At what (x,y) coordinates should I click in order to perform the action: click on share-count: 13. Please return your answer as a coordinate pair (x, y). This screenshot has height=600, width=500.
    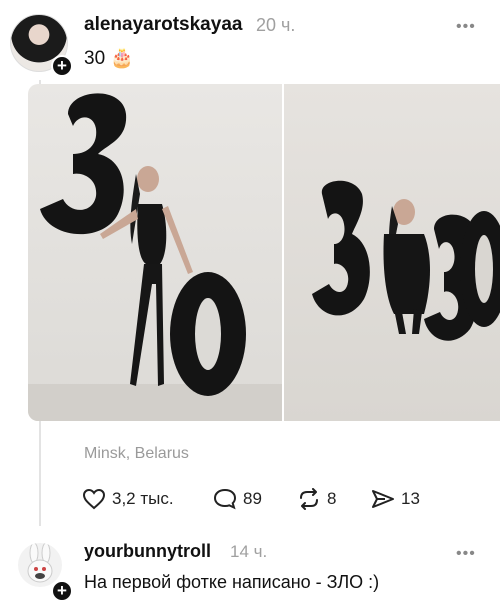
    Looking at the image, I should click on (410, 498).